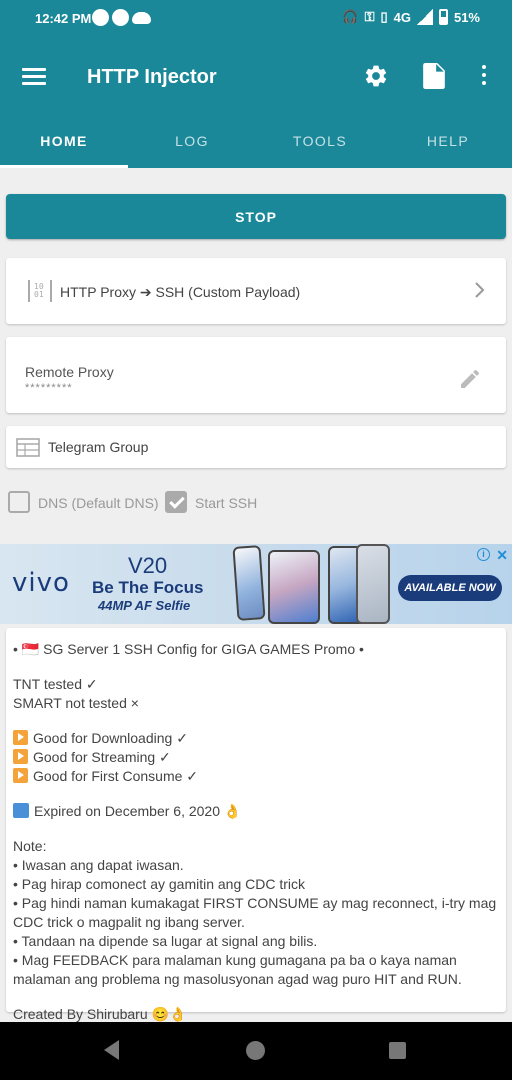  Describe the element at coordinates (192, 144) in the screenshot. I see `tab-log: LOG` at that location.